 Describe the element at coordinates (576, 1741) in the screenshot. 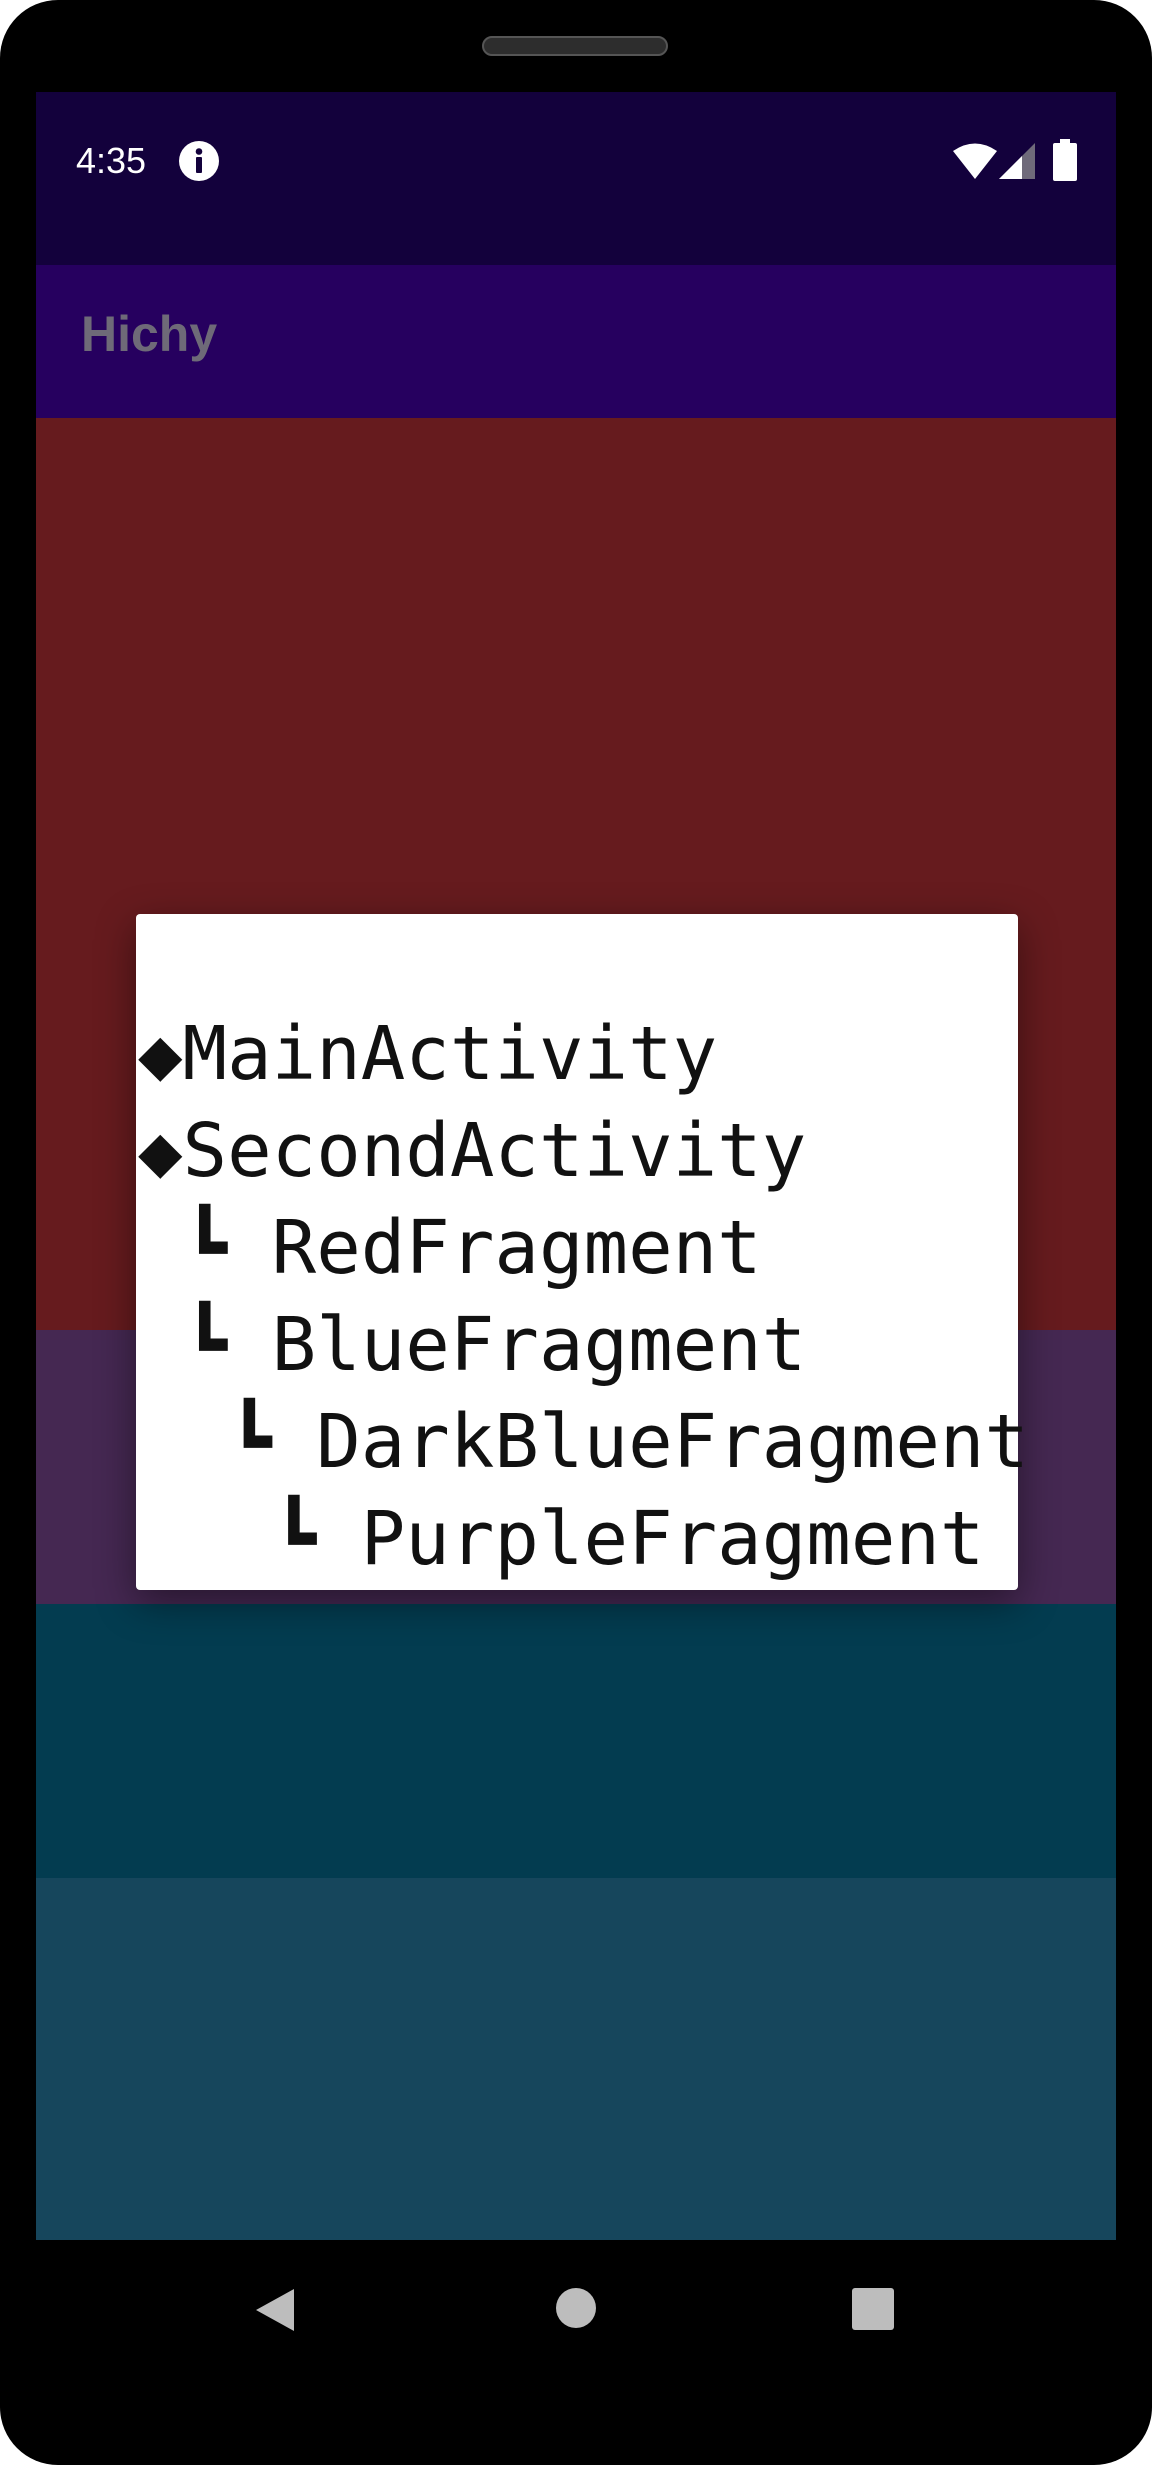

I see `dark-blue-fragment-panel` at that location.